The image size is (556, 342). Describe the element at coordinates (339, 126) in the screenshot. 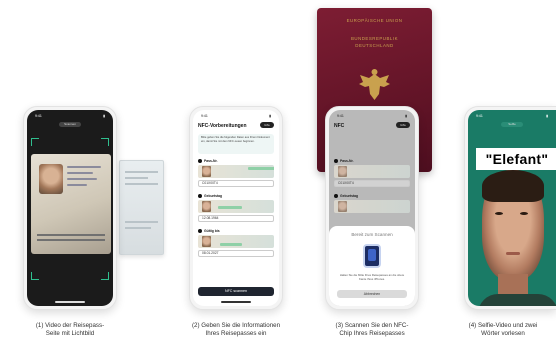

I see `screen-title: NFC` at that location.